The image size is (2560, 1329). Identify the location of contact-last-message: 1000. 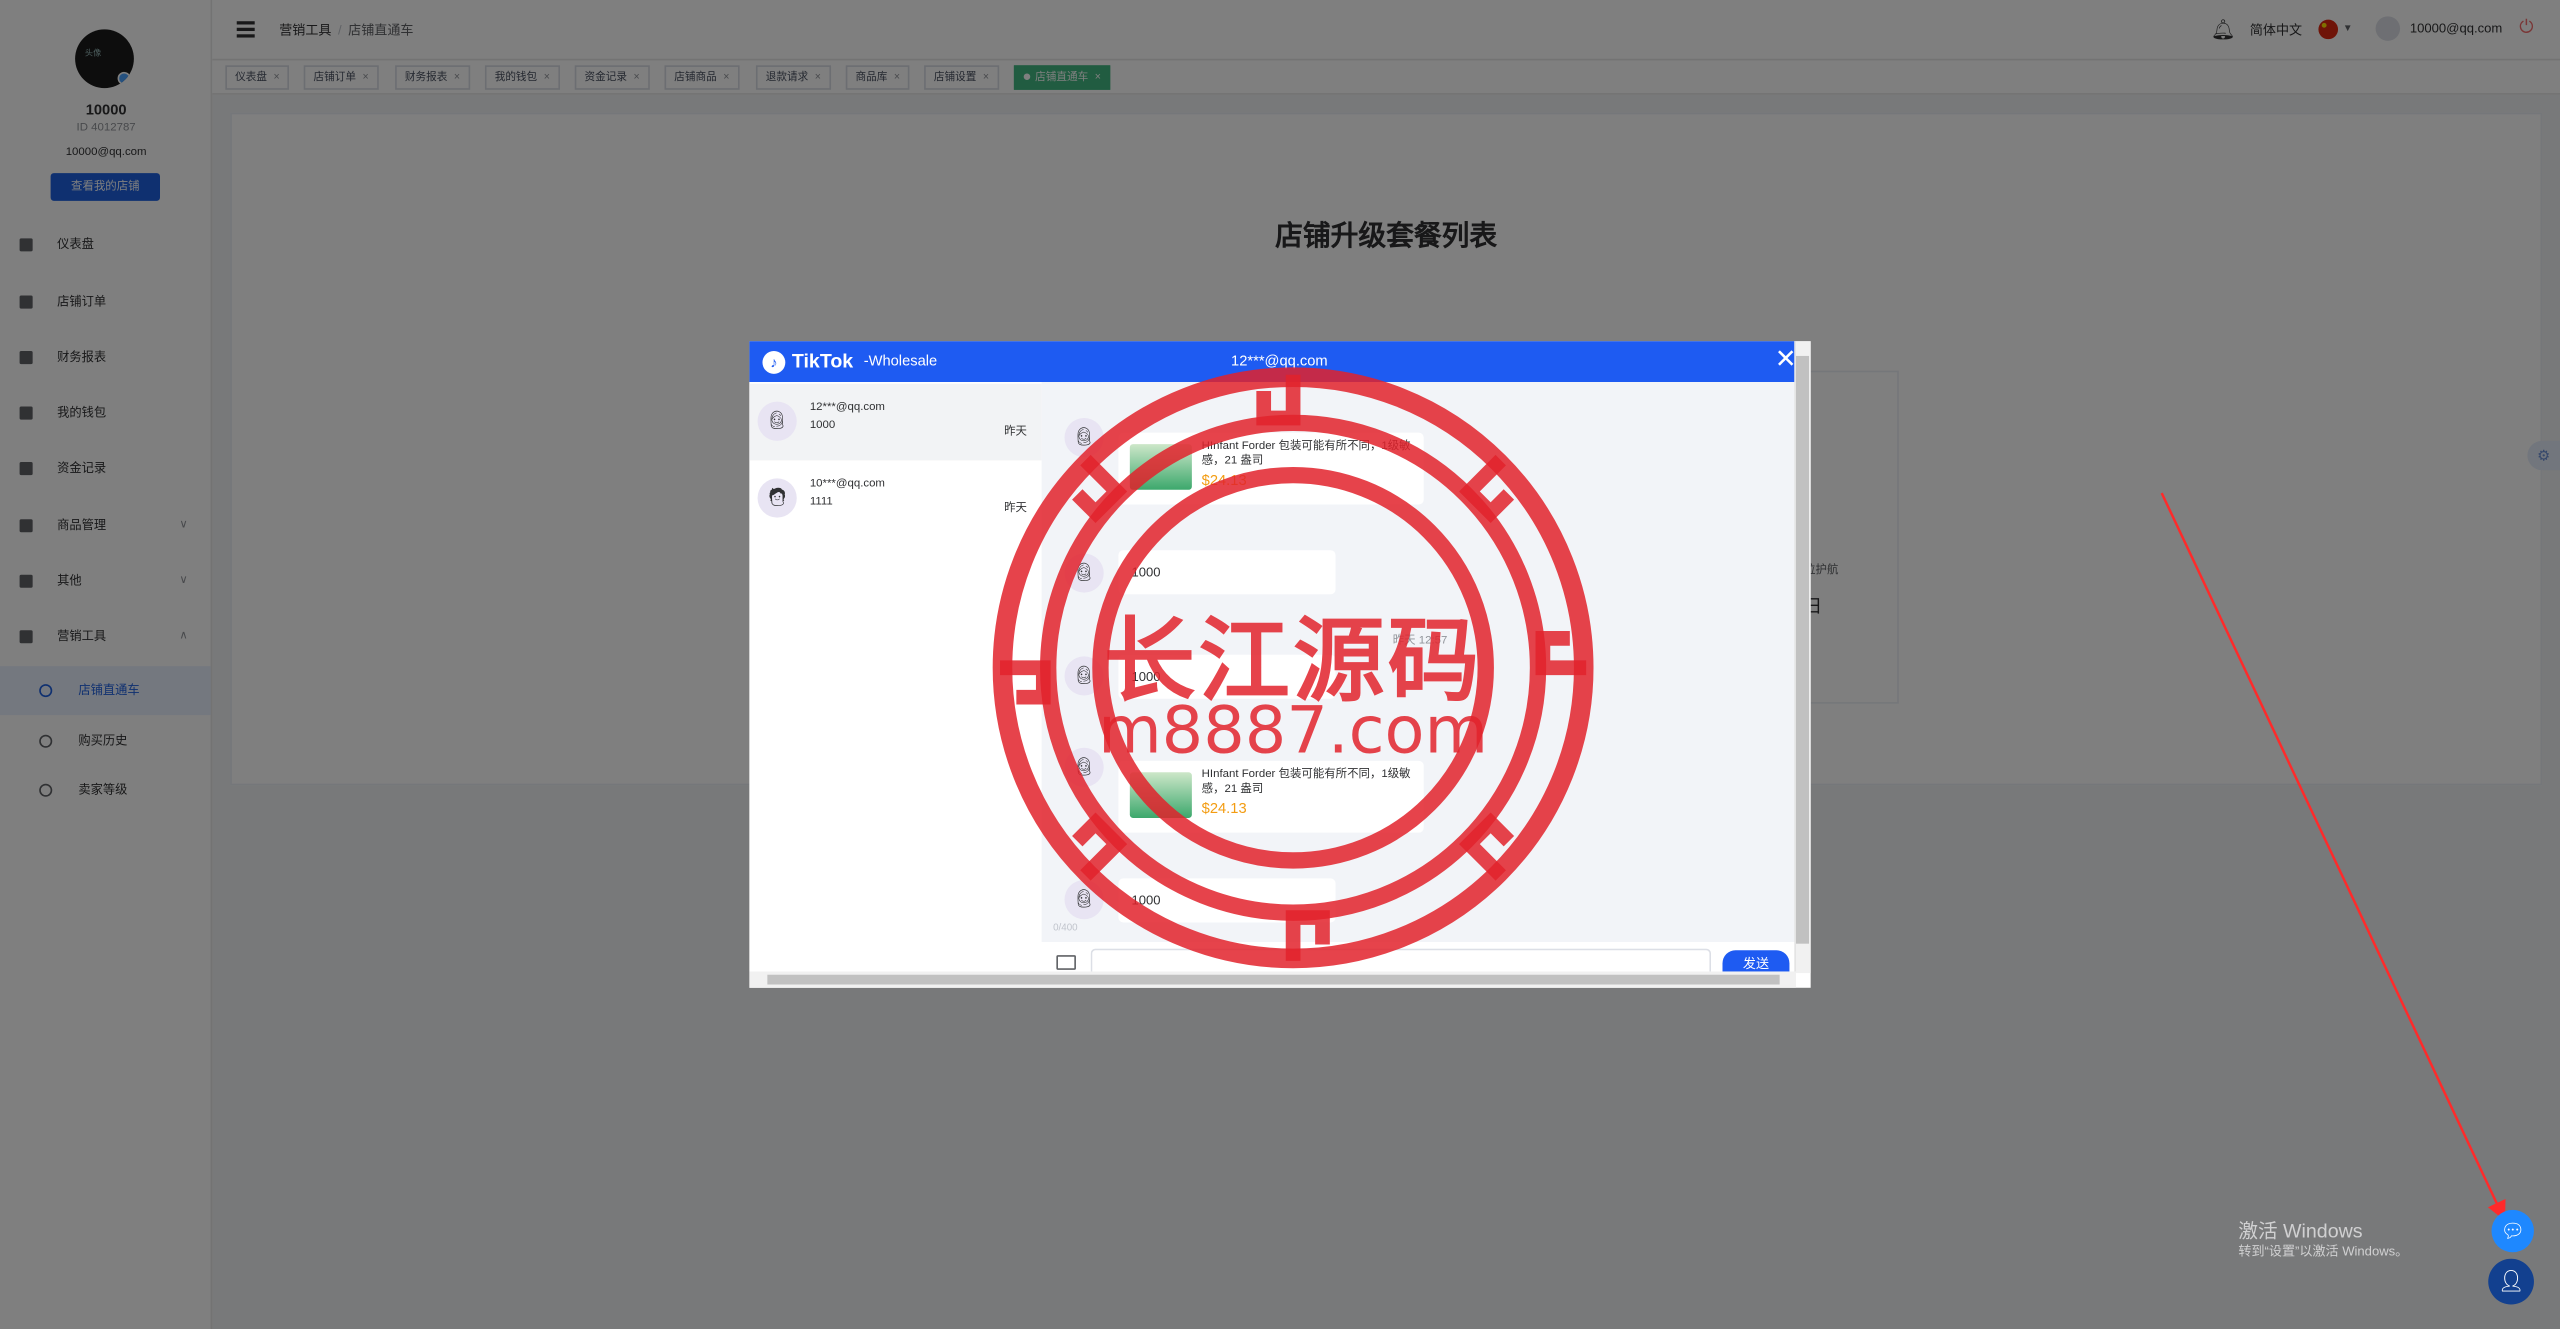
(822, 425).